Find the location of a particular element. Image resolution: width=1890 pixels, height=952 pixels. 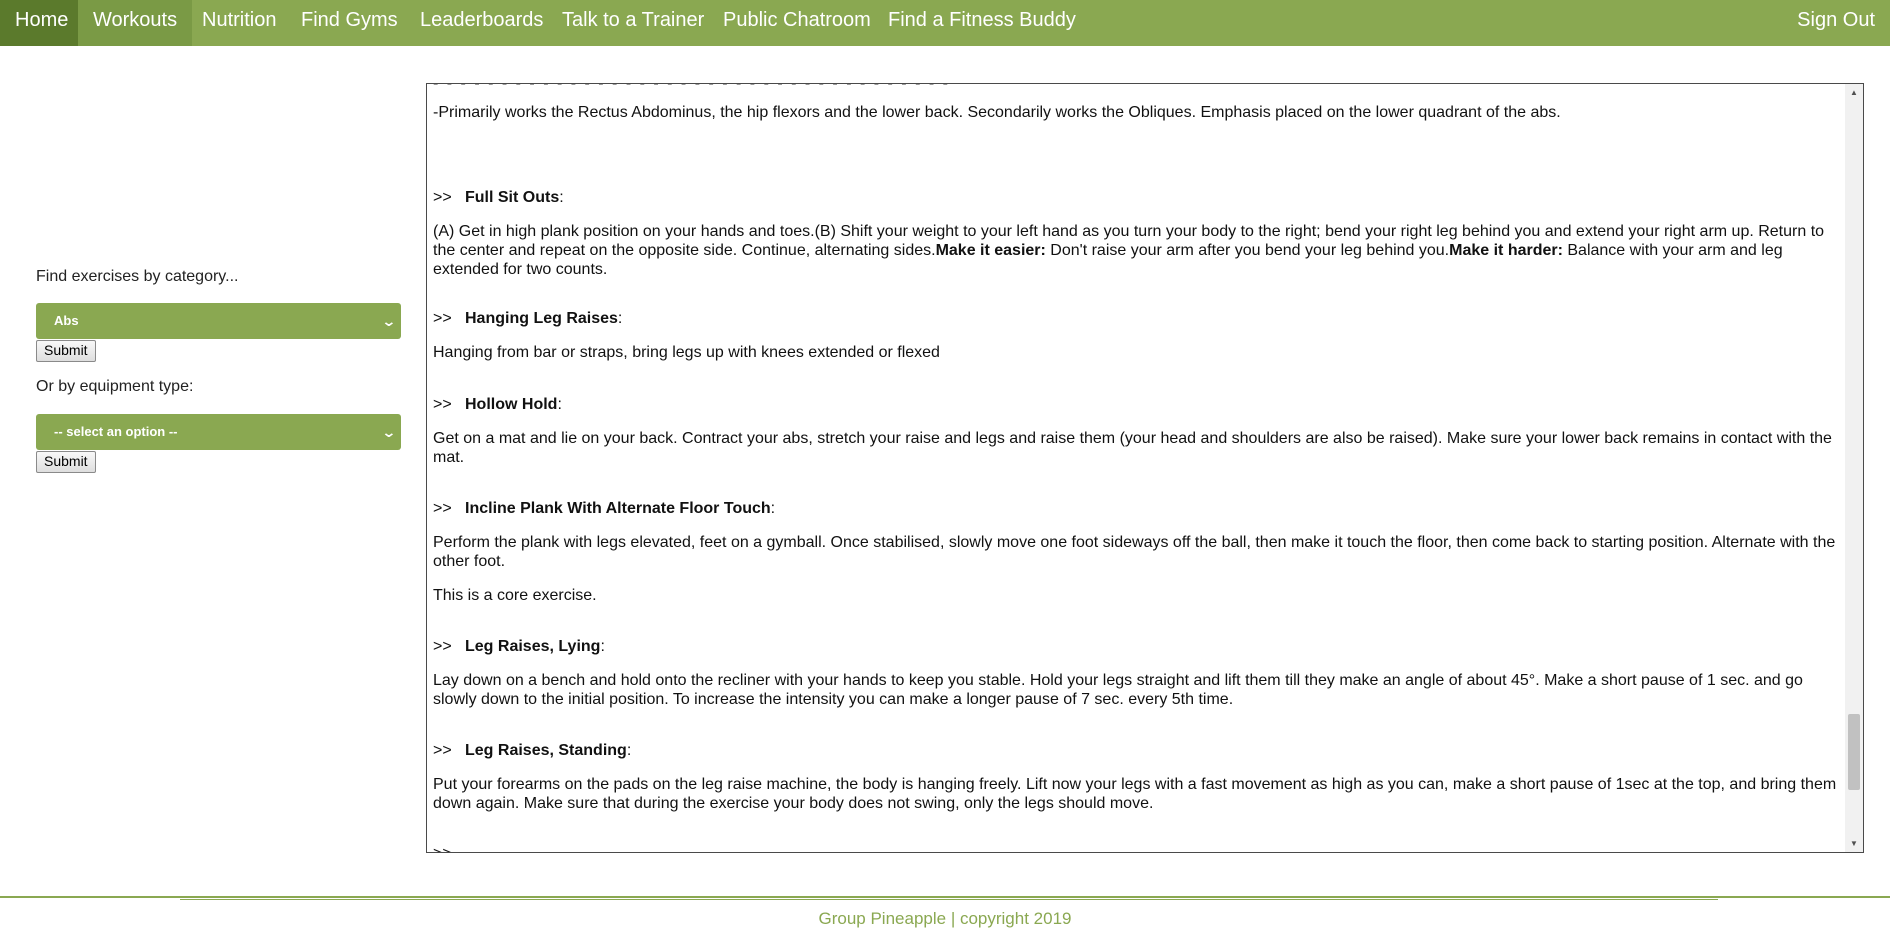

category-submit-button: Submit is located at coordinates (66, 351).